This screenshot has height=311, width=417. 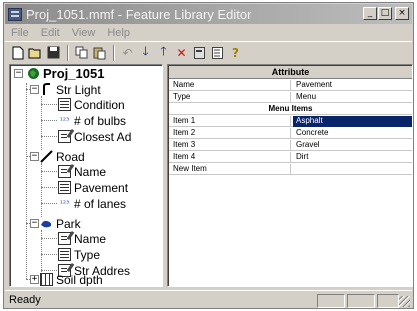 What do you see at coordinates (84, 33) in the screenshot?
I see `menu-view: View` at bounding box center [84, 33].